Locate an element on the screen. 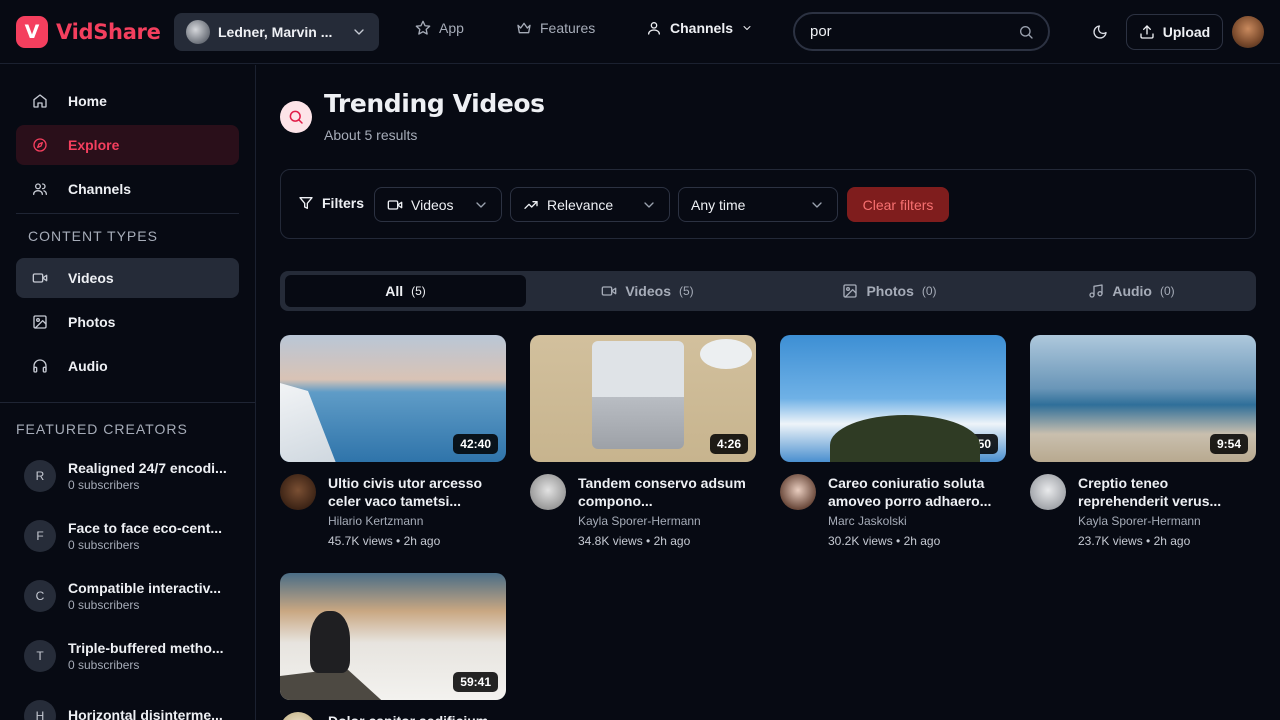 This screenshot has width=1280, height=720. video-thumbnail: 42:40 is located at coordinates (393, 398).